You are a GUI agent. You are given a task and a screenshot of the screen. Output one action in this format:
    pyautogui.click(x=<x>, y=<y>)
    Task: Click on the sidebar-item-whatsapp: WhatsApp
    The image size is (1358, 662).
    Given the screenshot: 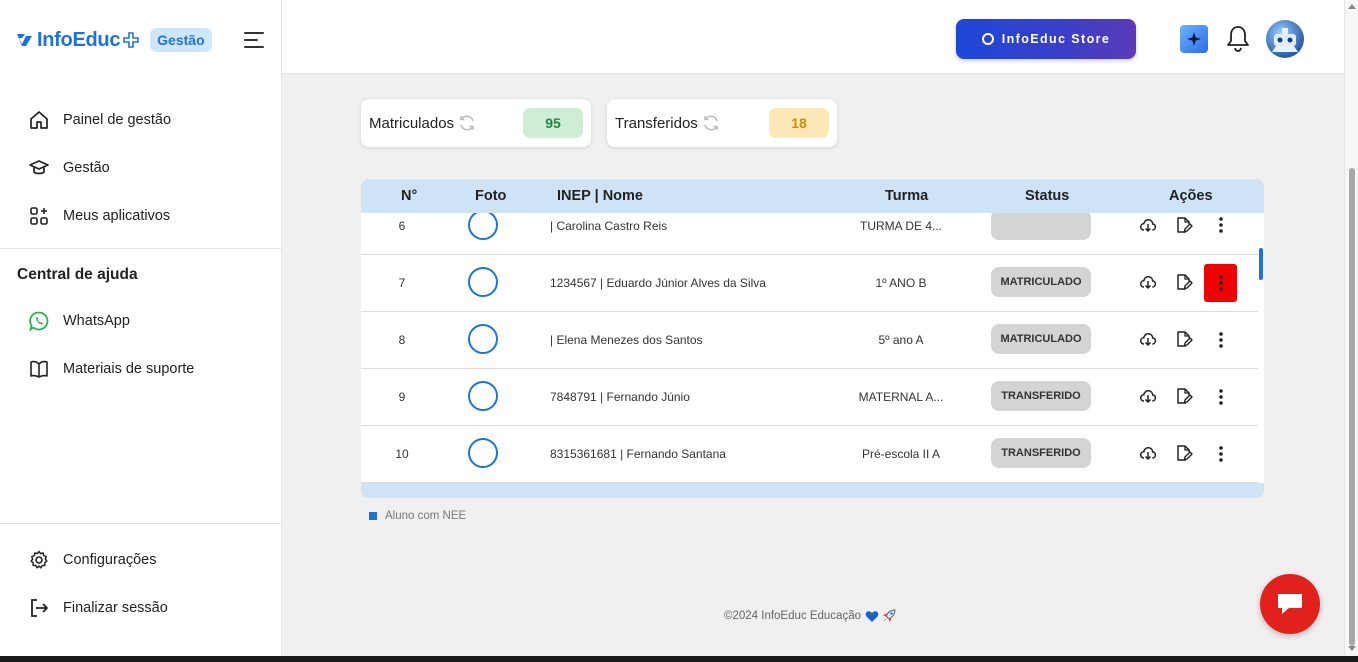 What is the action you would take?
    pyautogui.click(x=79, y=321)
    